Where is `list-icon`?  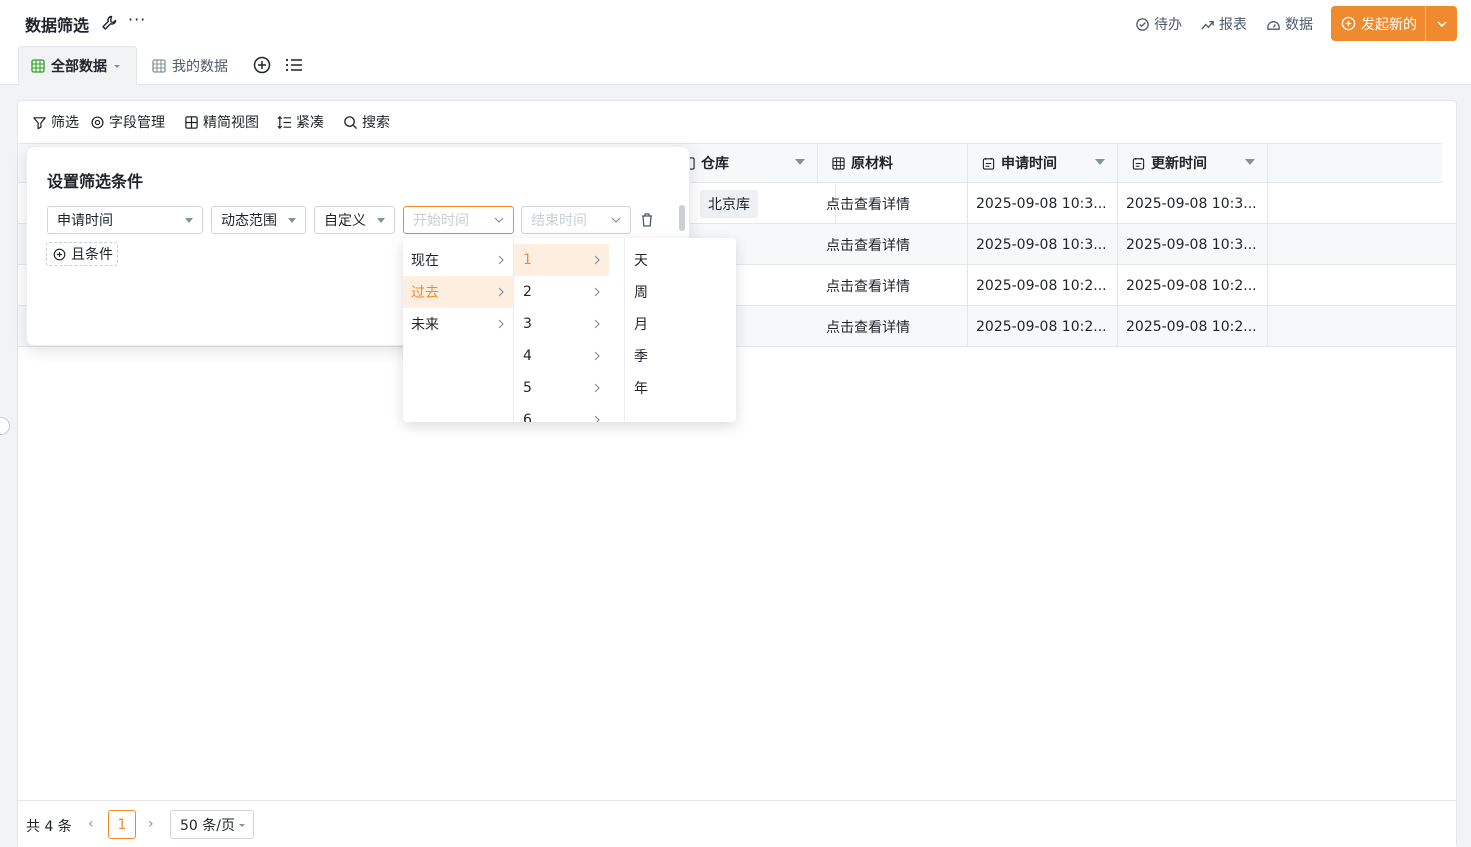 list-icon is located at coordinates (294, 65).